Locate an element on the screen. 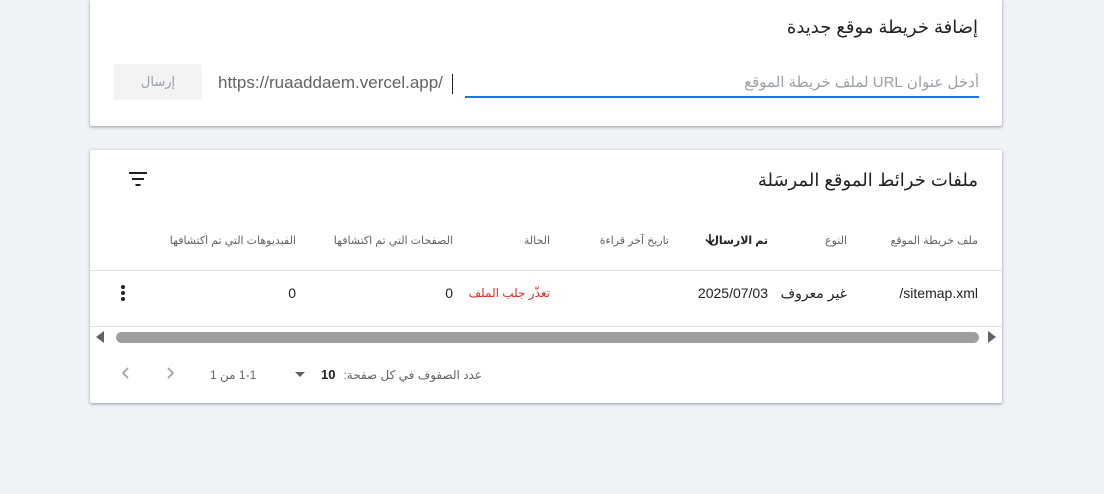 The height and width of the screenshot is (494, 1104). header-divider is located at coordinates (546, 270).